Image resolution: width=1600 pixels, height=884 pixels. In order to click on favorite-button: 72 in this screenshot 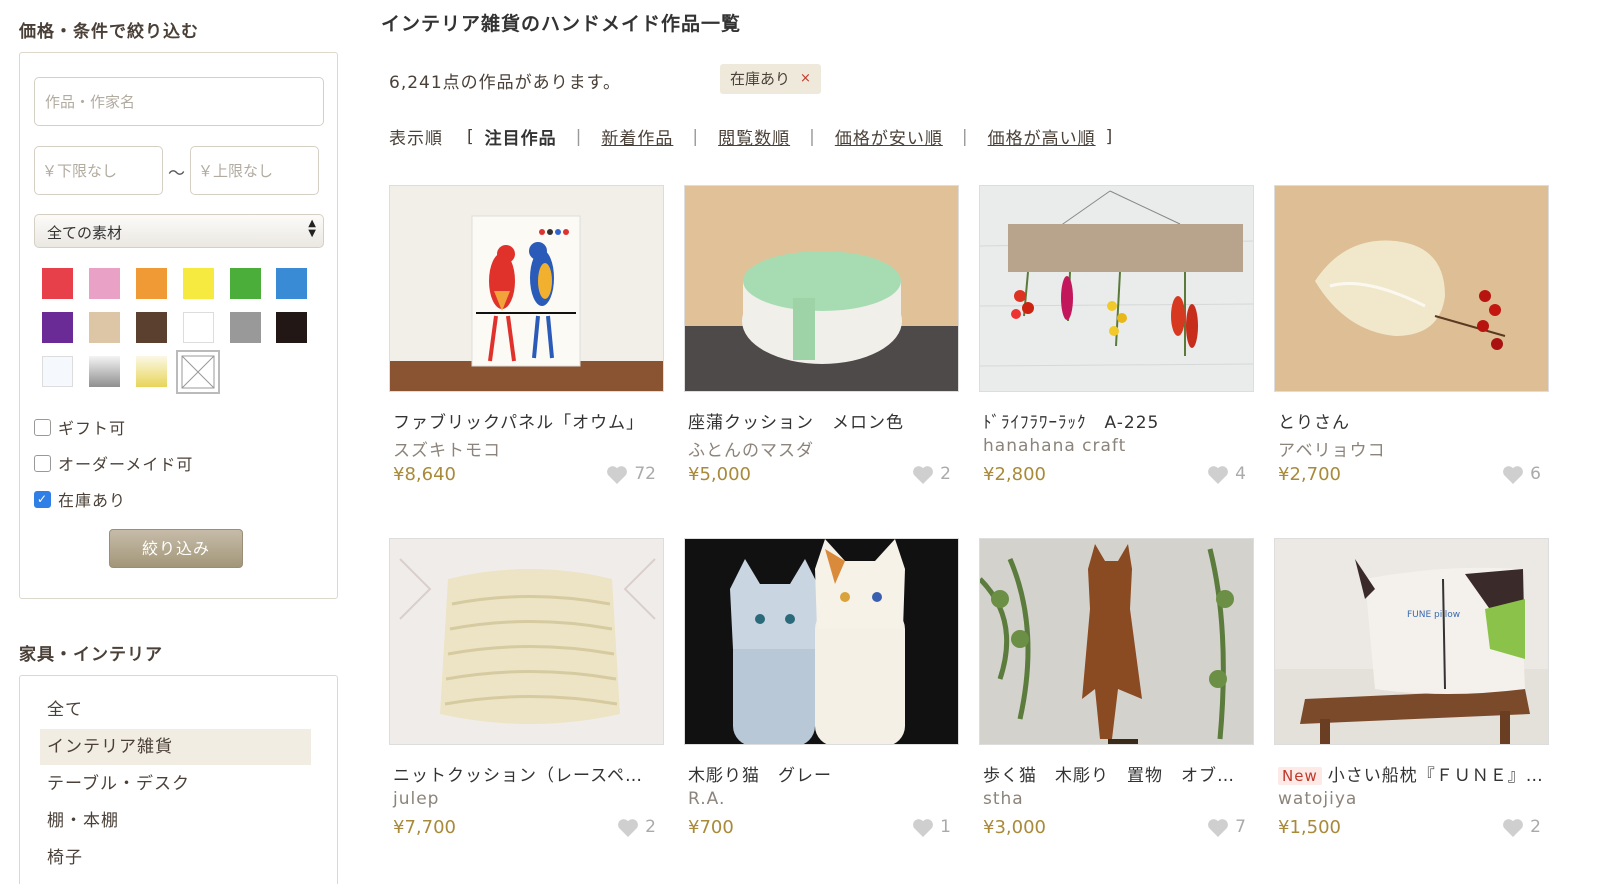, I will do `click(631, 474)`.